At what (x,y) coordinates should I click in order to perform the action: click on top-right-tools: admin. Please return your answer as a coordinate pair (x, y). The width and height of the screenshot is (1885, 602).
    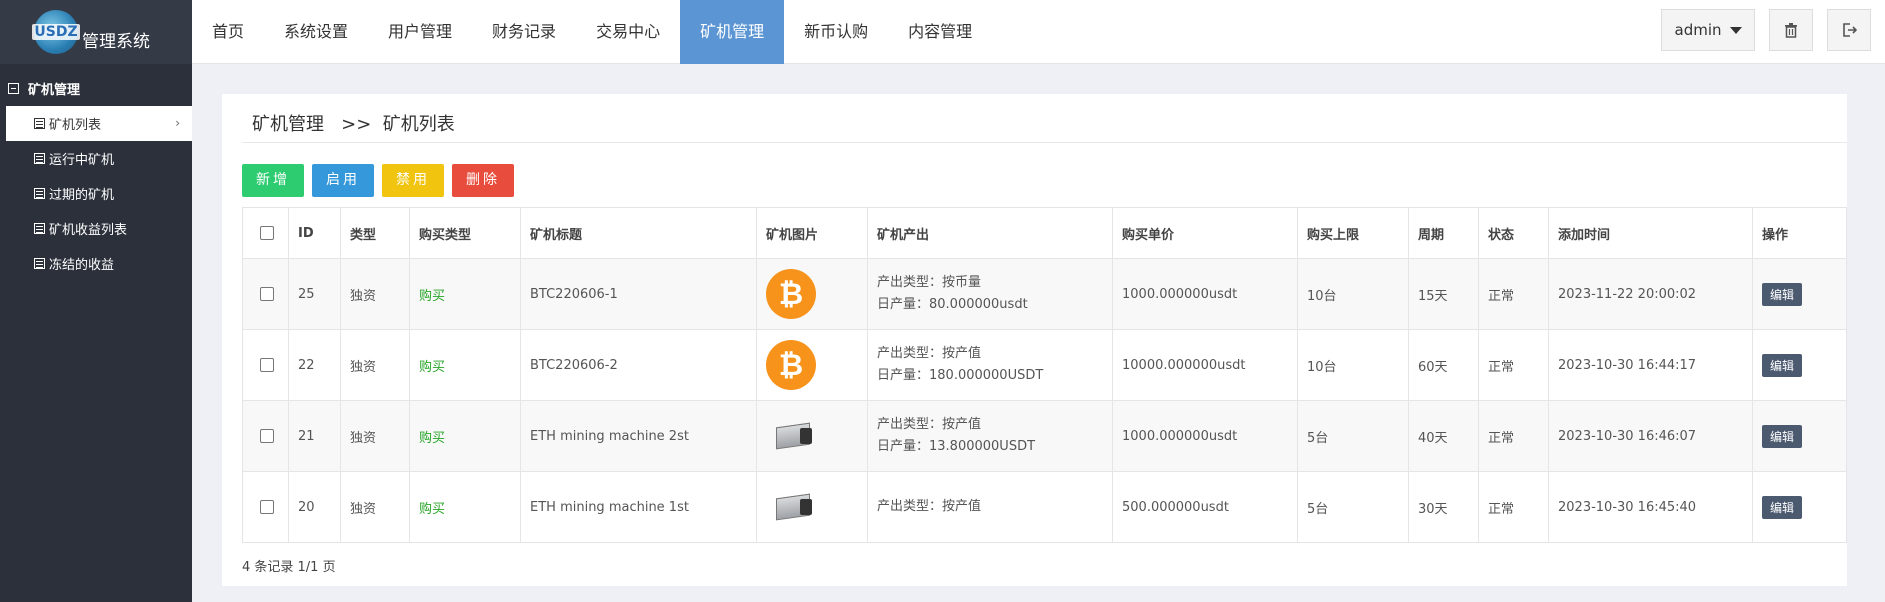
    Looking at the image, I should click on (1773, 30).